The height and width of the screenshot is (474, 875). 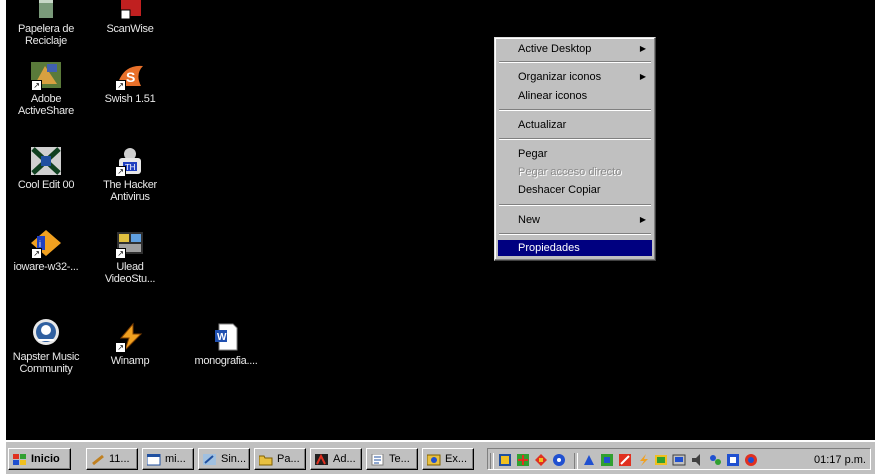 I want to click on paint-icon, so click(x=210, y=459).